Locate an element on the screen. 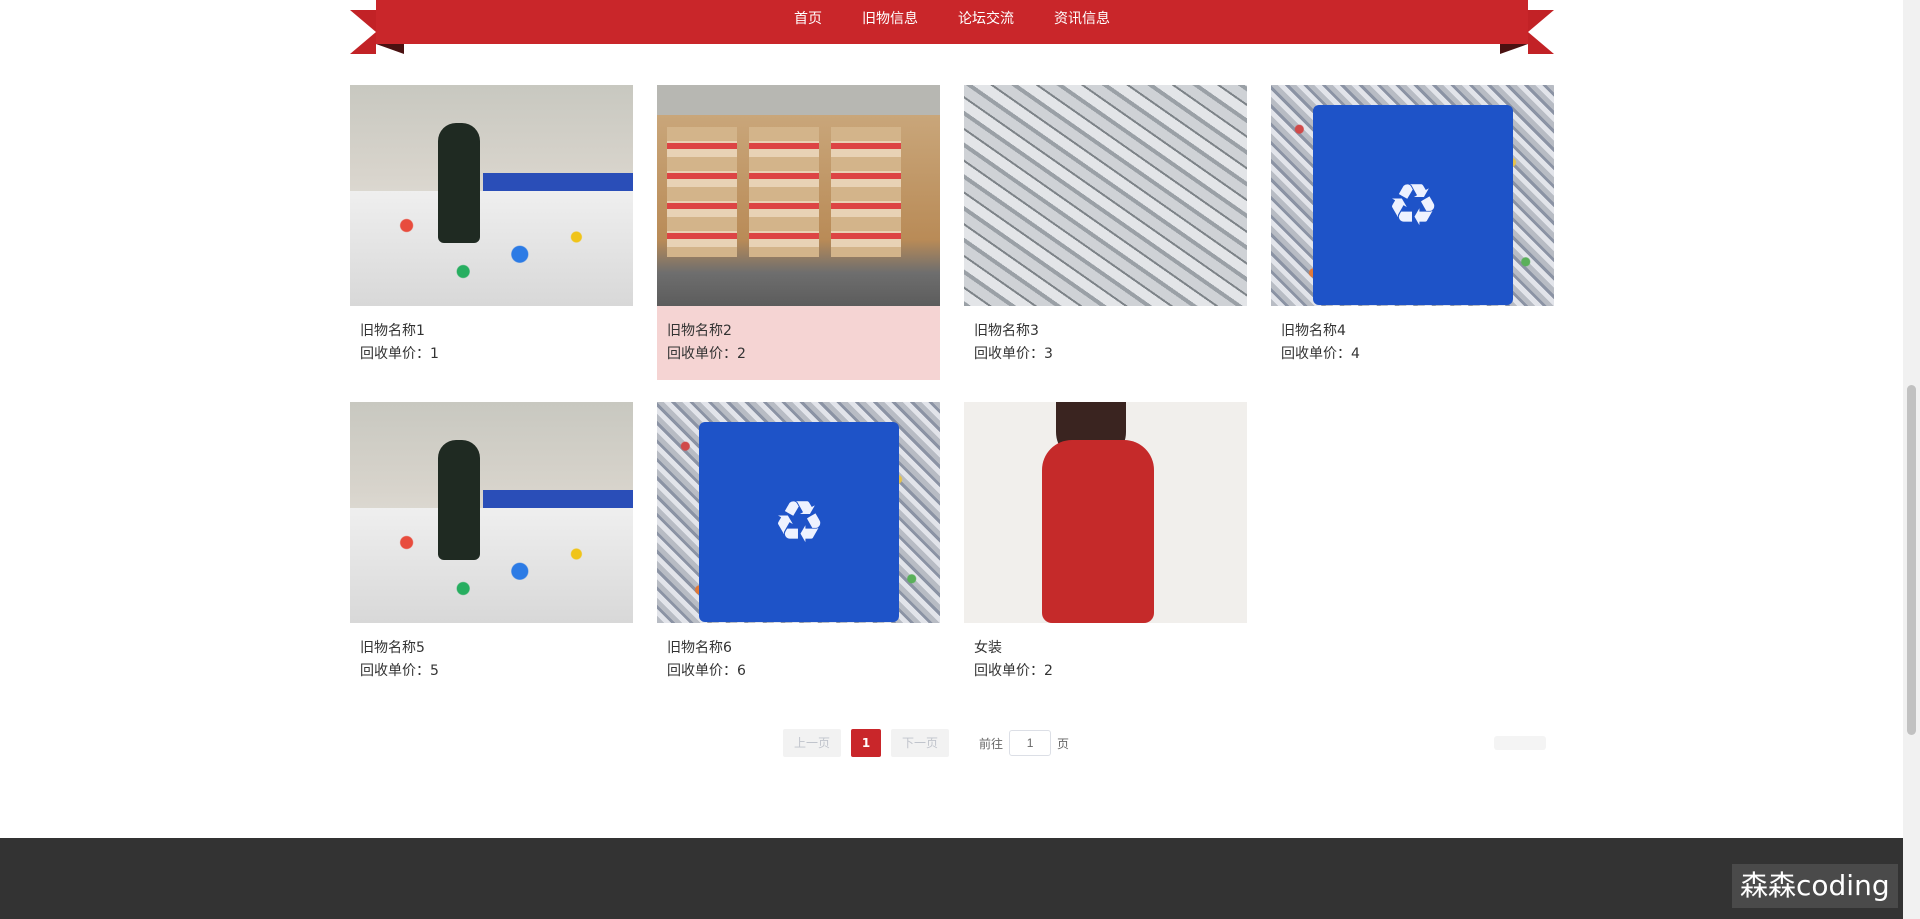 This screenshot has height=919, width=1920. product-card: ♻ 旧物名称6 回收单价：6 is located at coordinates (798, 549).